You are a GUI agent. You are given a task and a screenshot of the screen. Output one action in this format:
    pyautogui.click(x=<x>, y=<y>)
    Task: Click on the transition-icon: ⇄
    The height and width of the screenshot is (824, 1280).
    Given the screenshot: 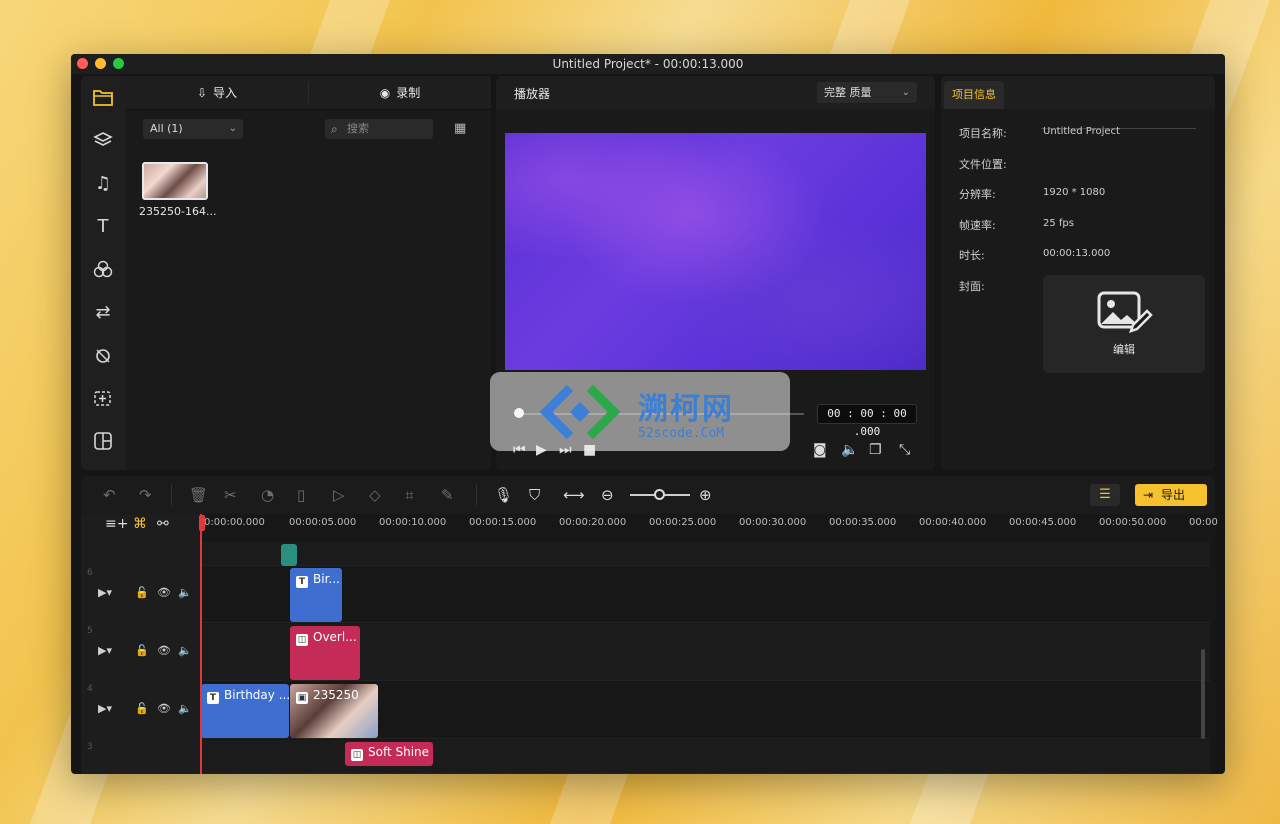 What is the action you would take?
    pyautogui.click(x=103, y=312)
    